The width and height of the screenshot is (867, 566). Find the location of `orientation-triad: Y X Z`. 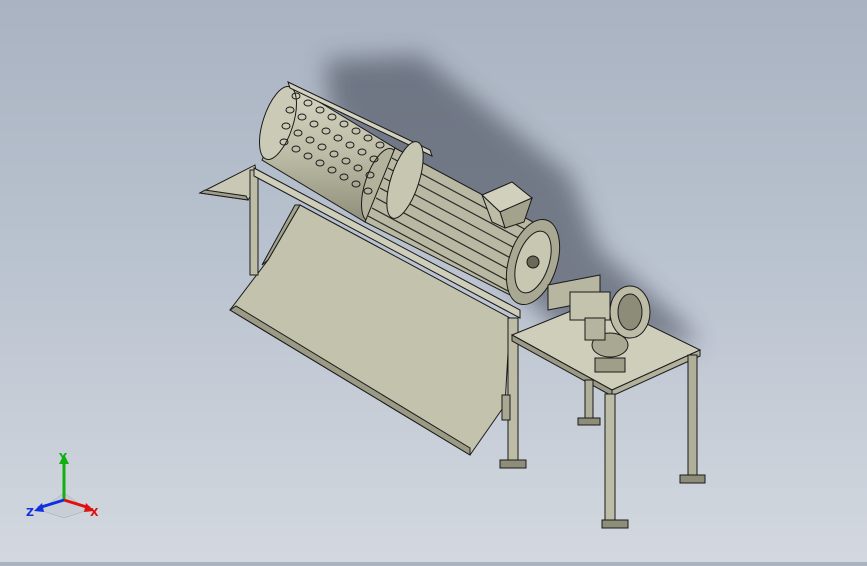

orientation-triad: Y X Z is located at coordinates (67, 488).